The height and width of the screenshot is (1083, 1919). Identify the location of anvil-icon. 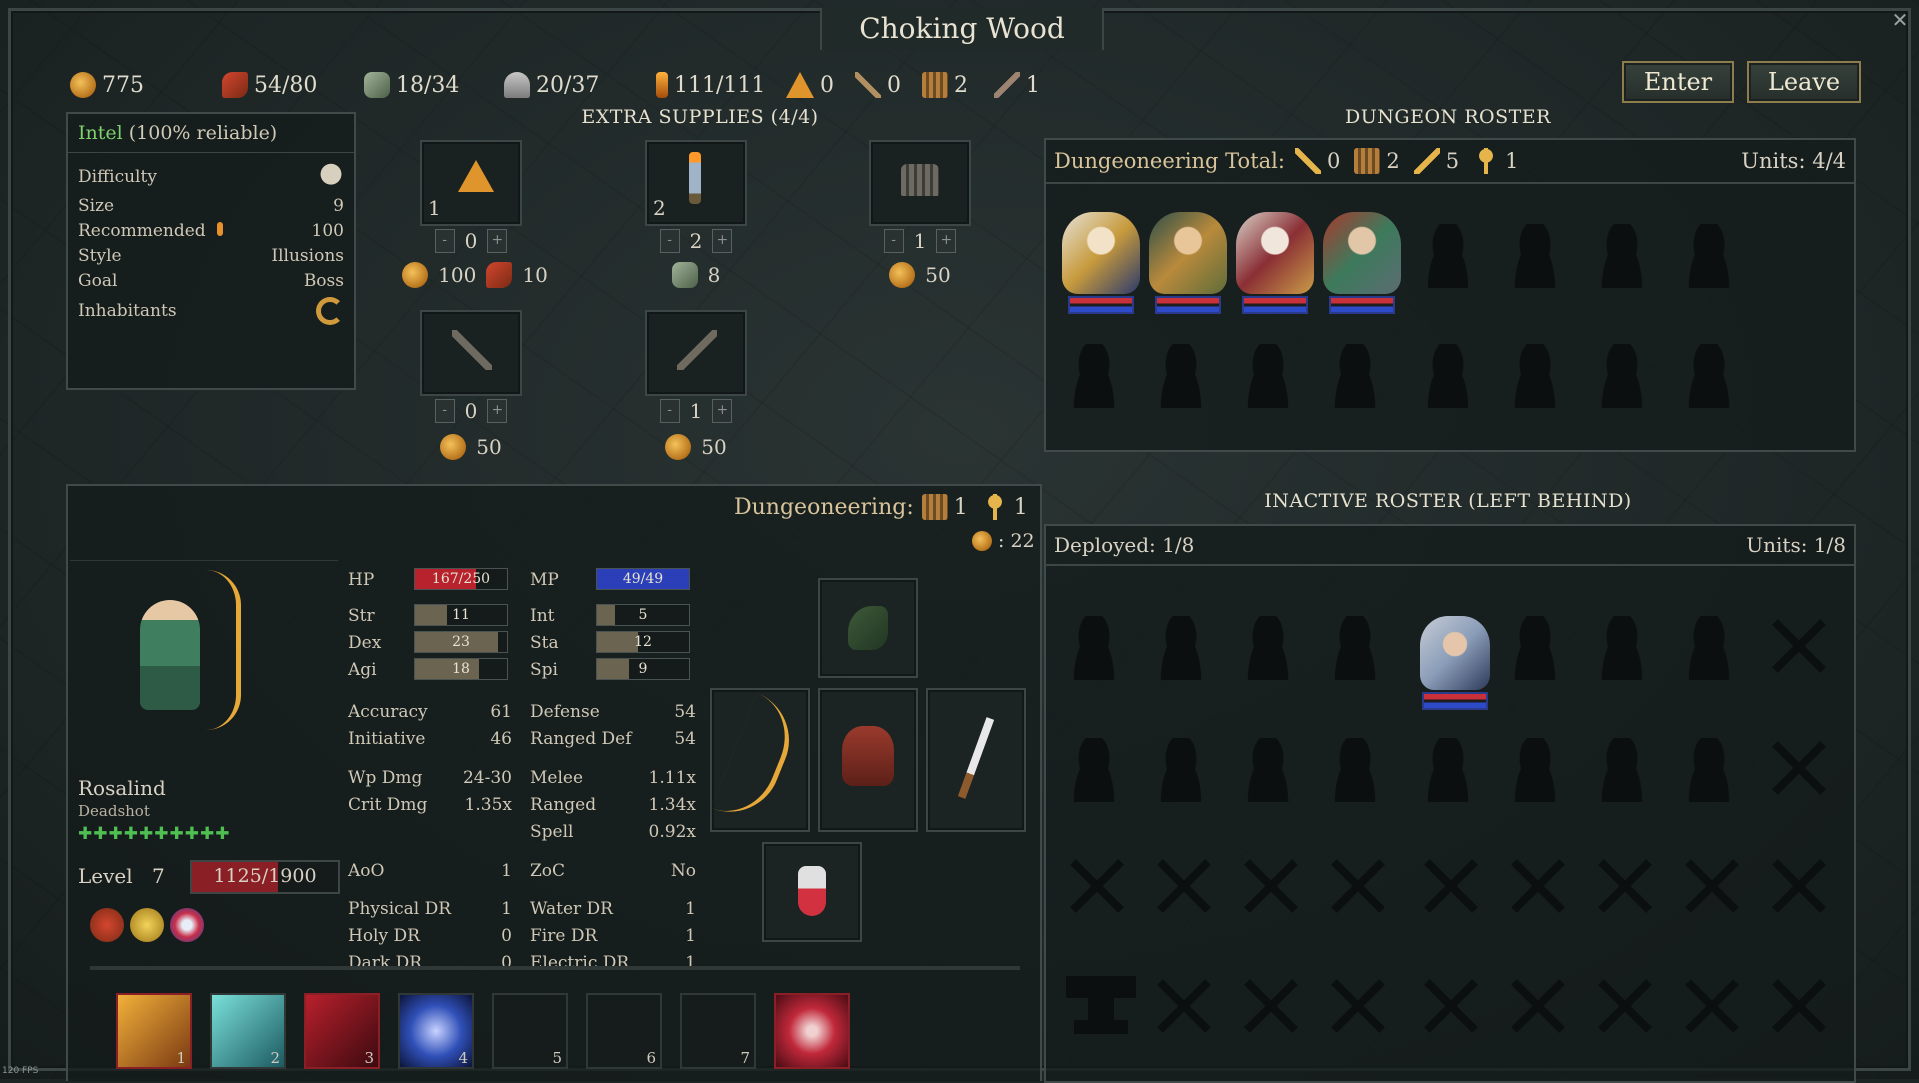
(1101, 1006).